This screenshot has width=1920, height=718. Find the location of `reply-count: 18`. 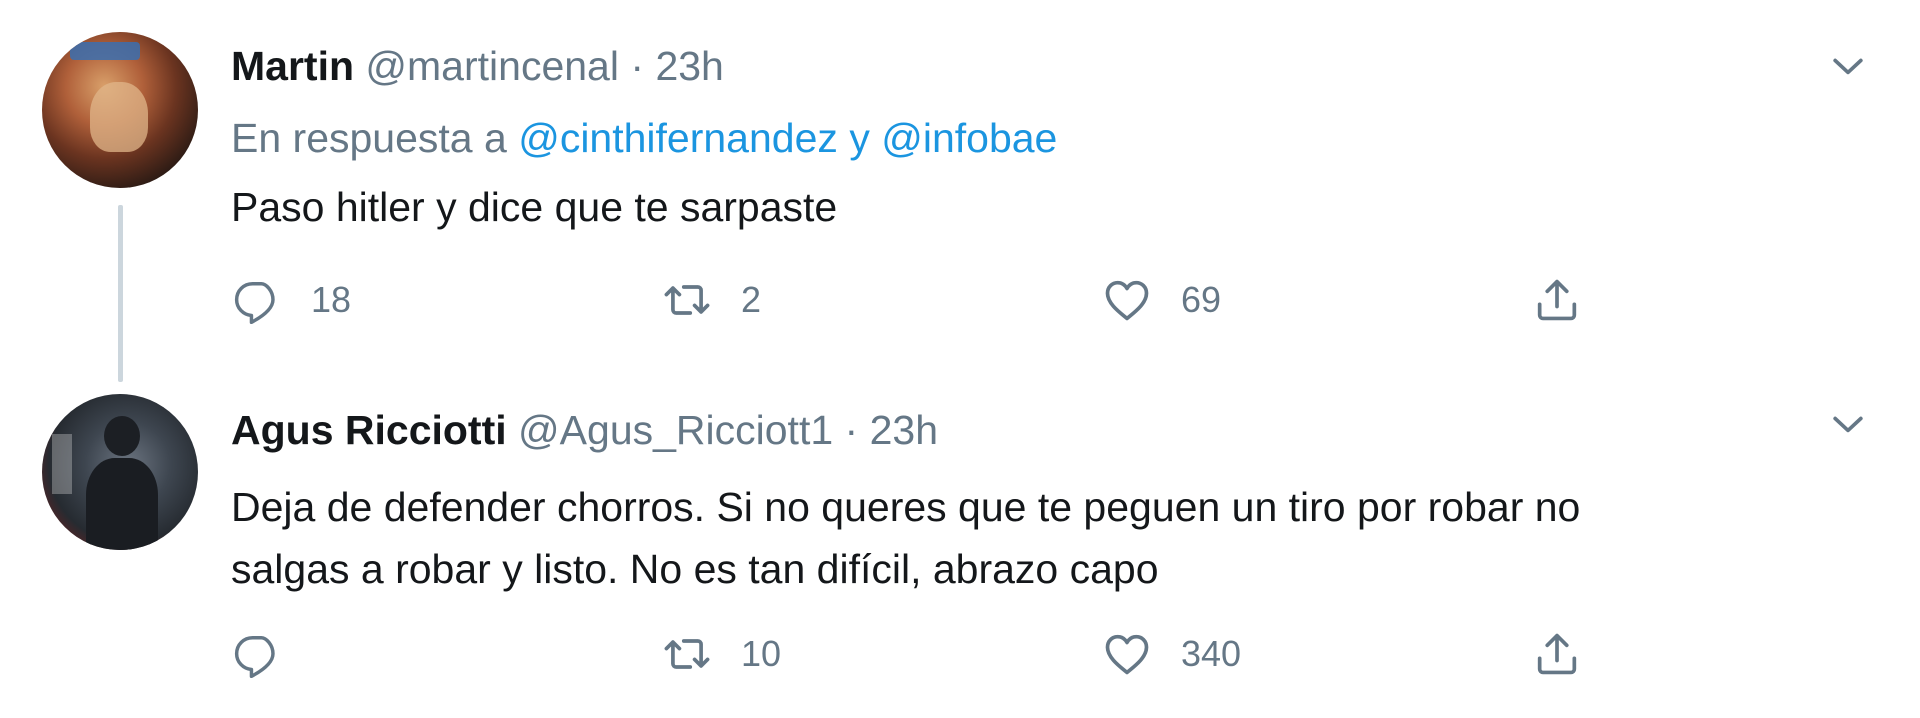

reply-count: 18 is located at coordinates (331, 299).